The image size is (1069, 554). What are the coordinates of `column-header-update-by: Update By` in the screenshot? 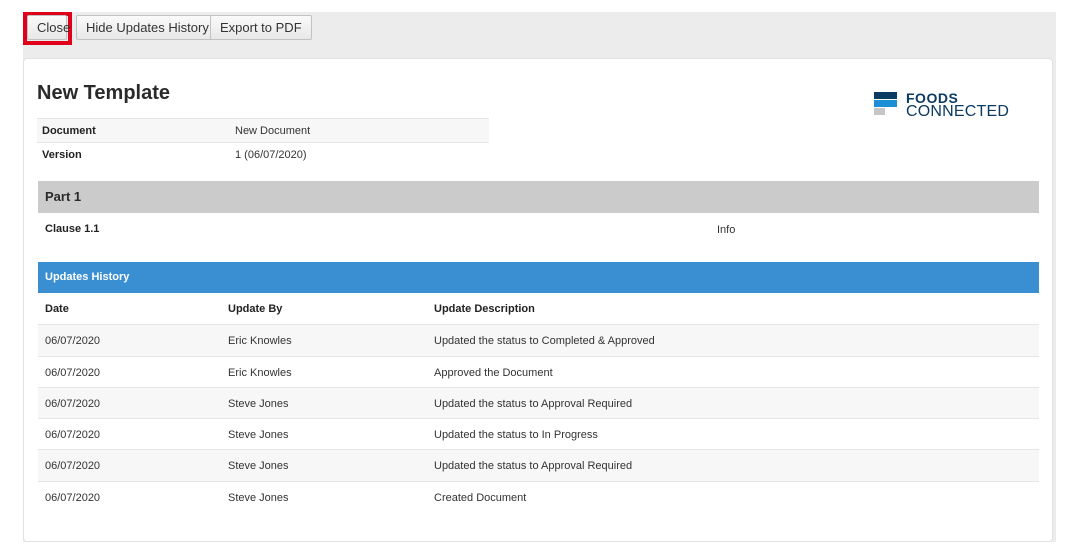 It's located at (255, 309).